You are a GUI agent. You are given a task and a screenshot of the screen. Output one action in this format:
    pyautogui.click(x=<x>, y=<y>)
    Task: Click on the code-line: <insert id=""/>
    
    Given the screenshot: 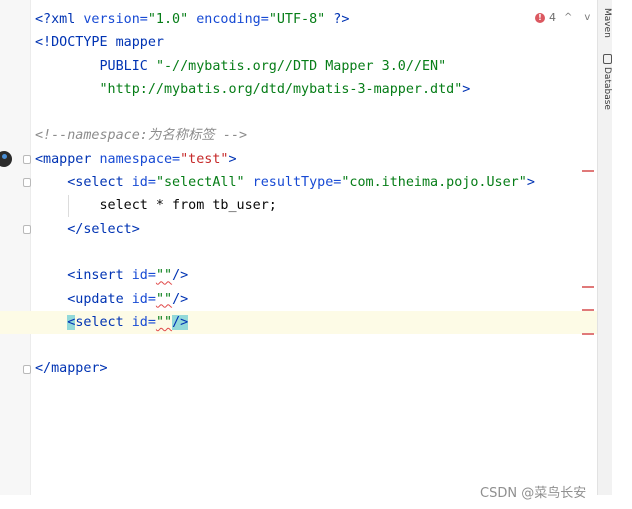 What is the action you would take?
    pyautogui.click(x=298, y=275)
    